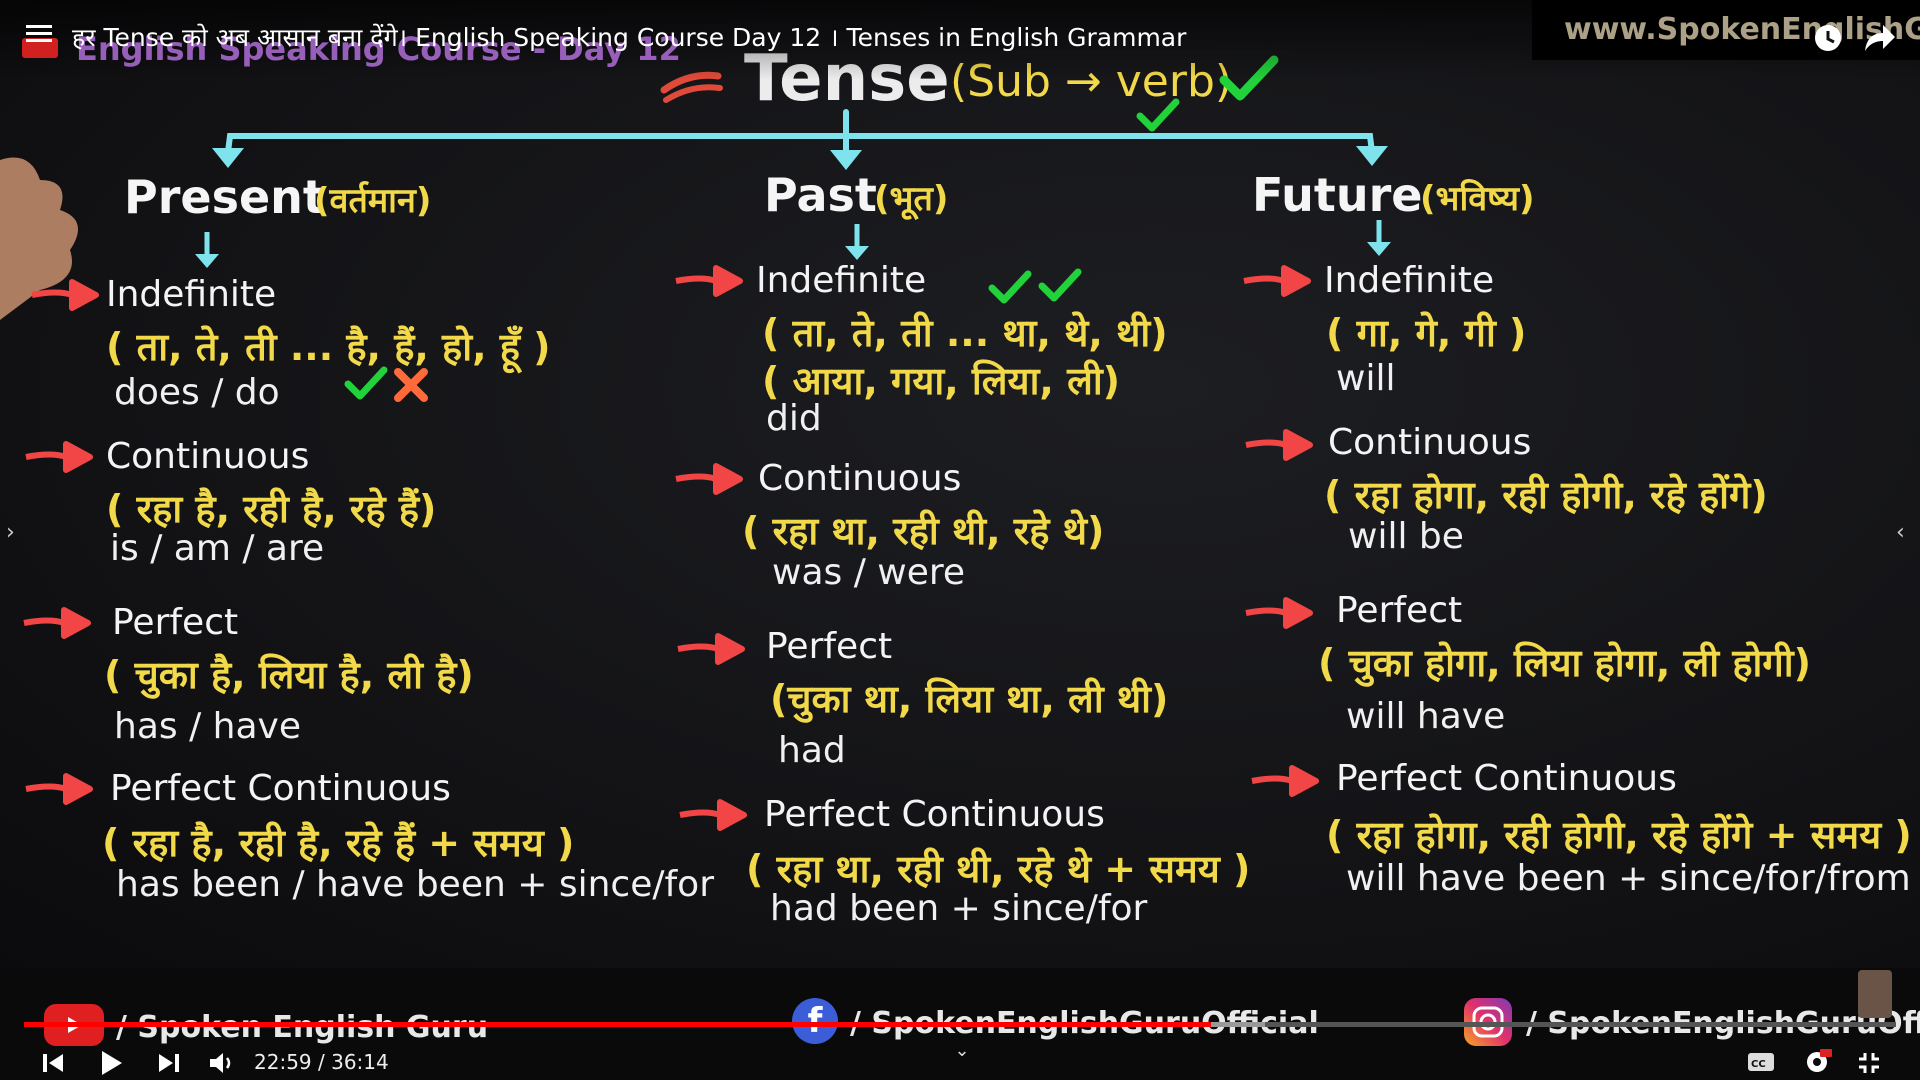  Describe the element at coordinates (197, 392) in the screenshot. I see `present-indefinite-english: does / do` at that location.